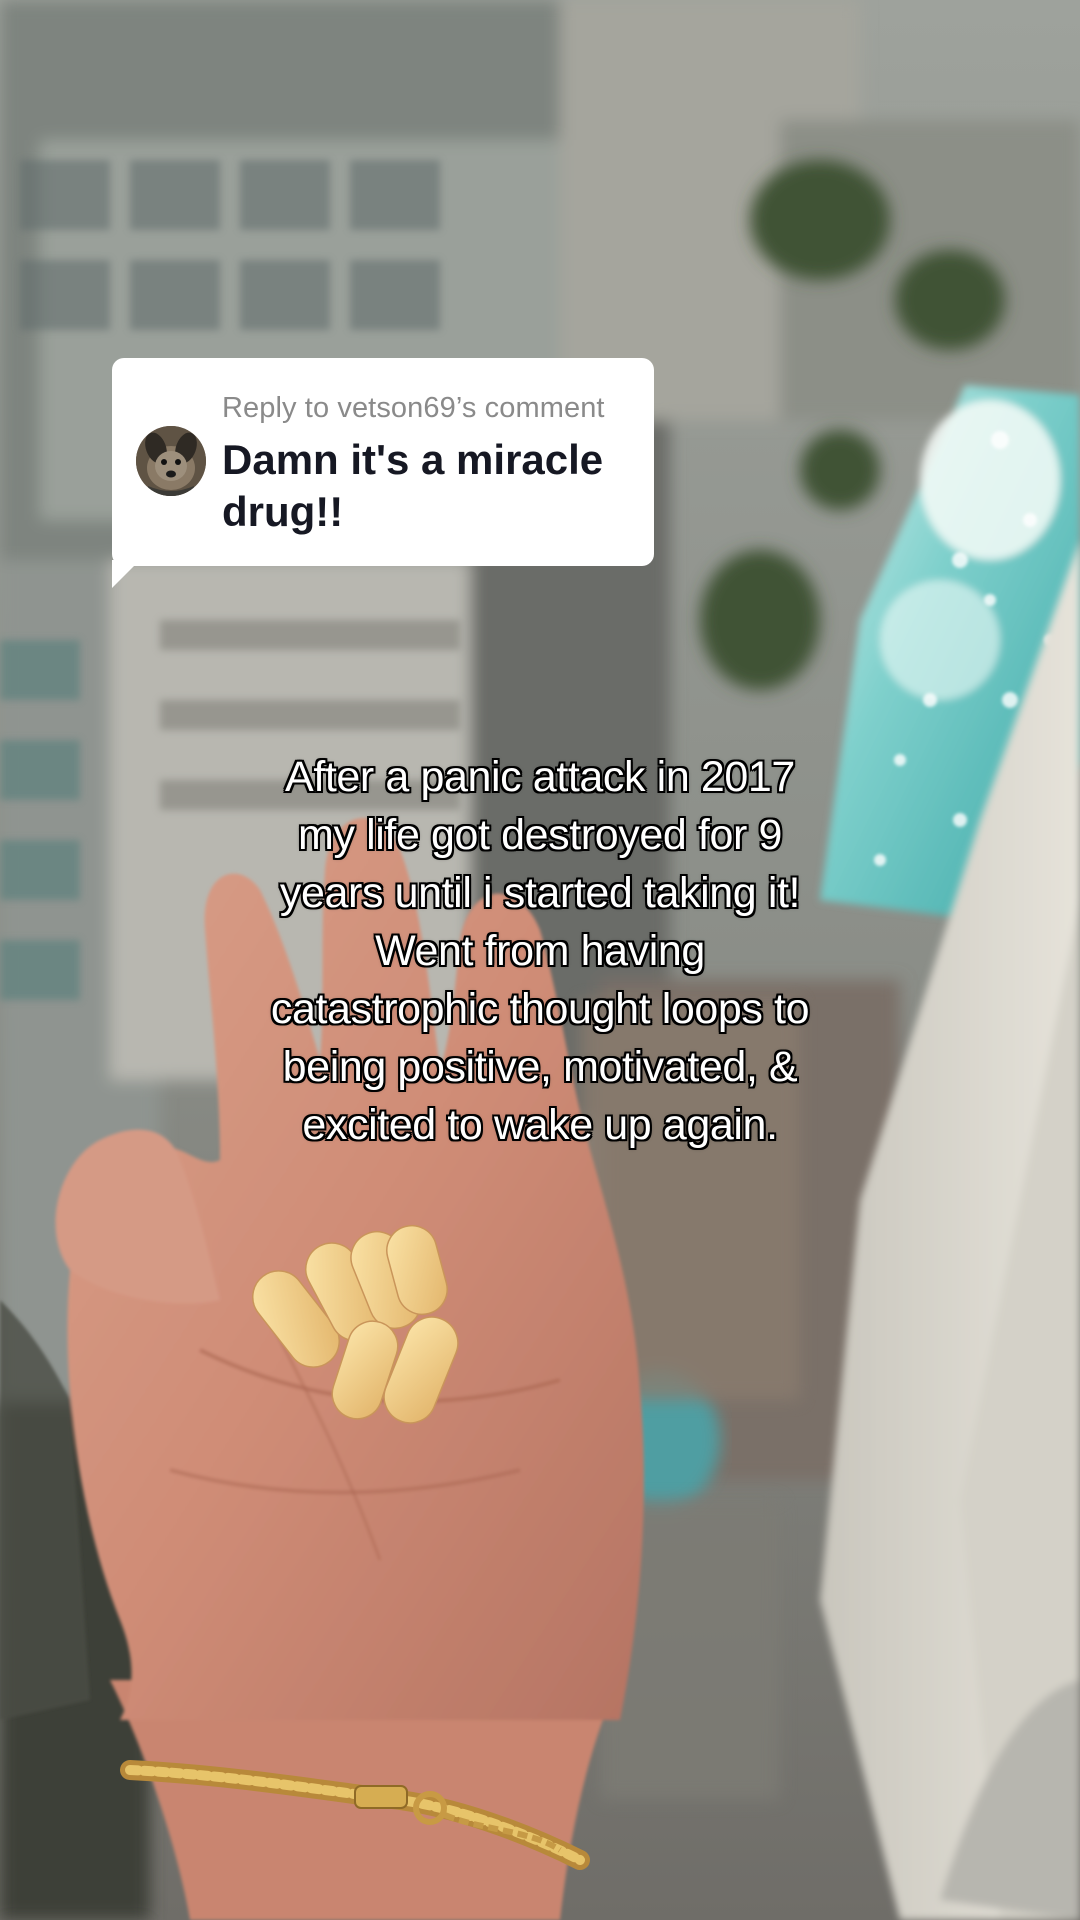  I want to click on reply-bubble-tail, so click(126, 574).